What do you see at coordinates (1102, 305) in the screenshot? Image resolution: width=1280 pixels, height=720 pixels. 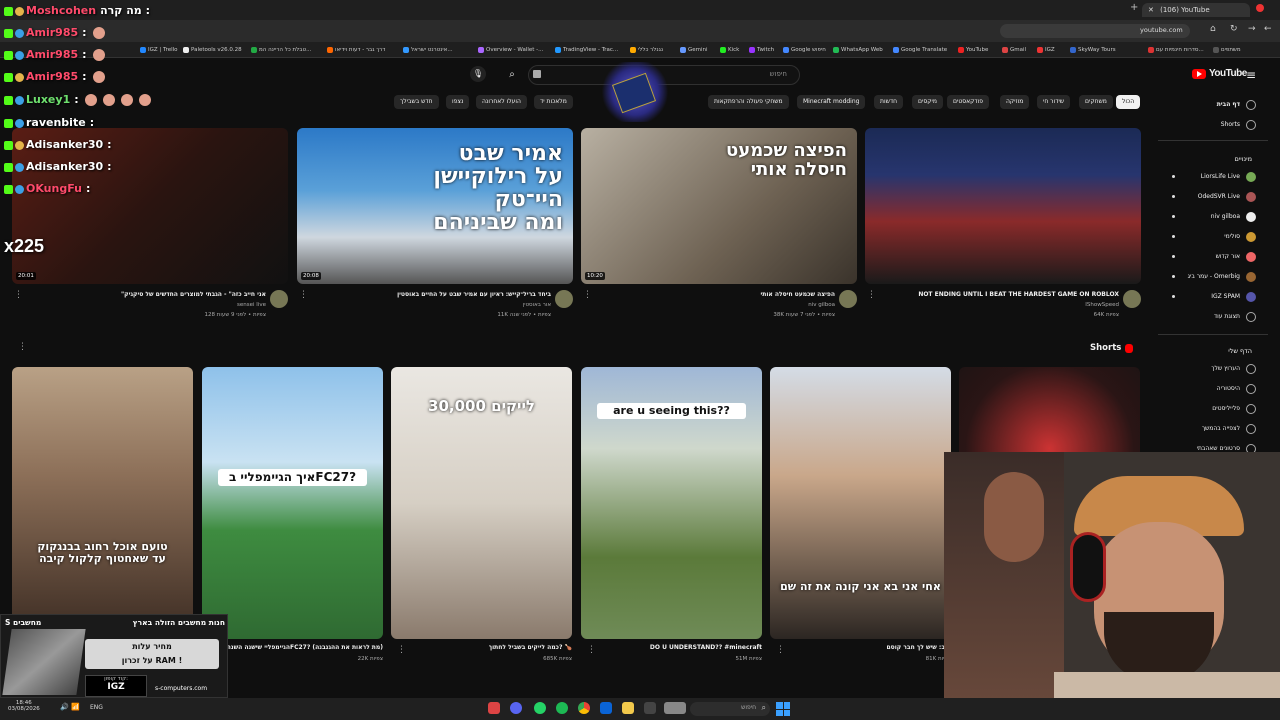 I see `video-channel: IShowSpeed` at bounding box center [1102, 305].